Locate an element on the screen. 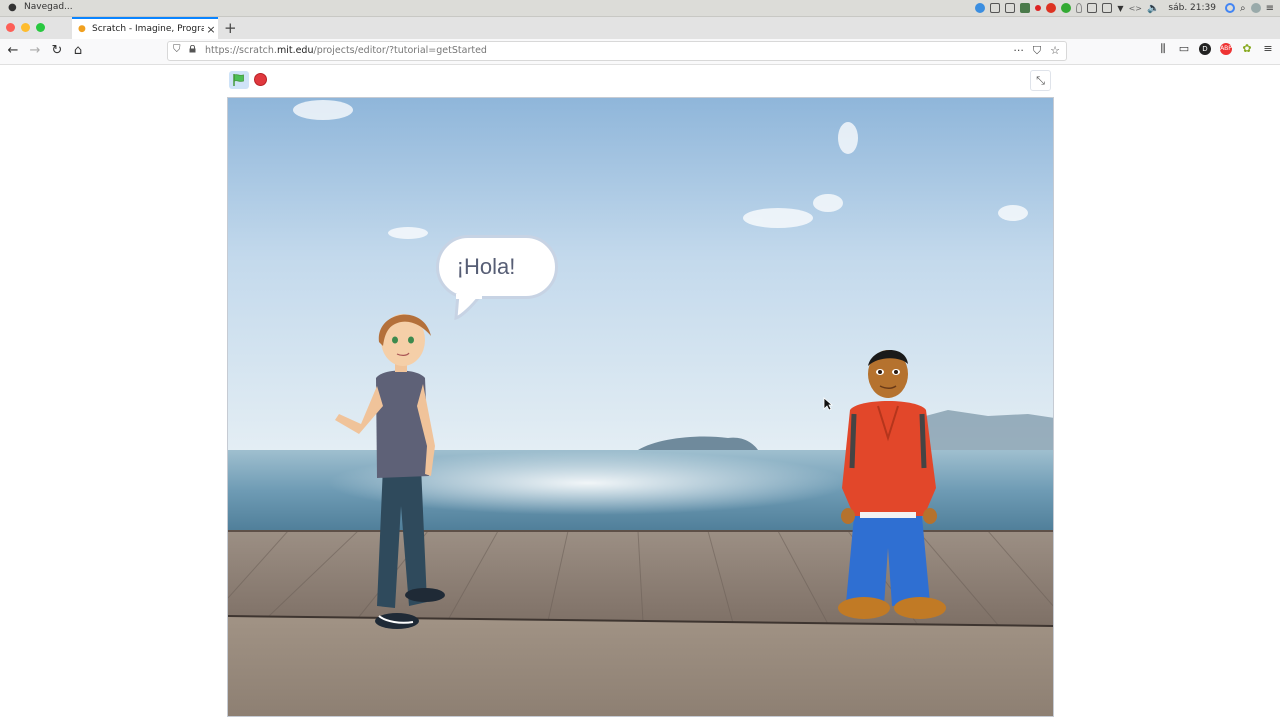 The width and height of the screenshot is (1280, 720). hamburger-menu-icon: ≡ is located at coordinates (1268, 49).